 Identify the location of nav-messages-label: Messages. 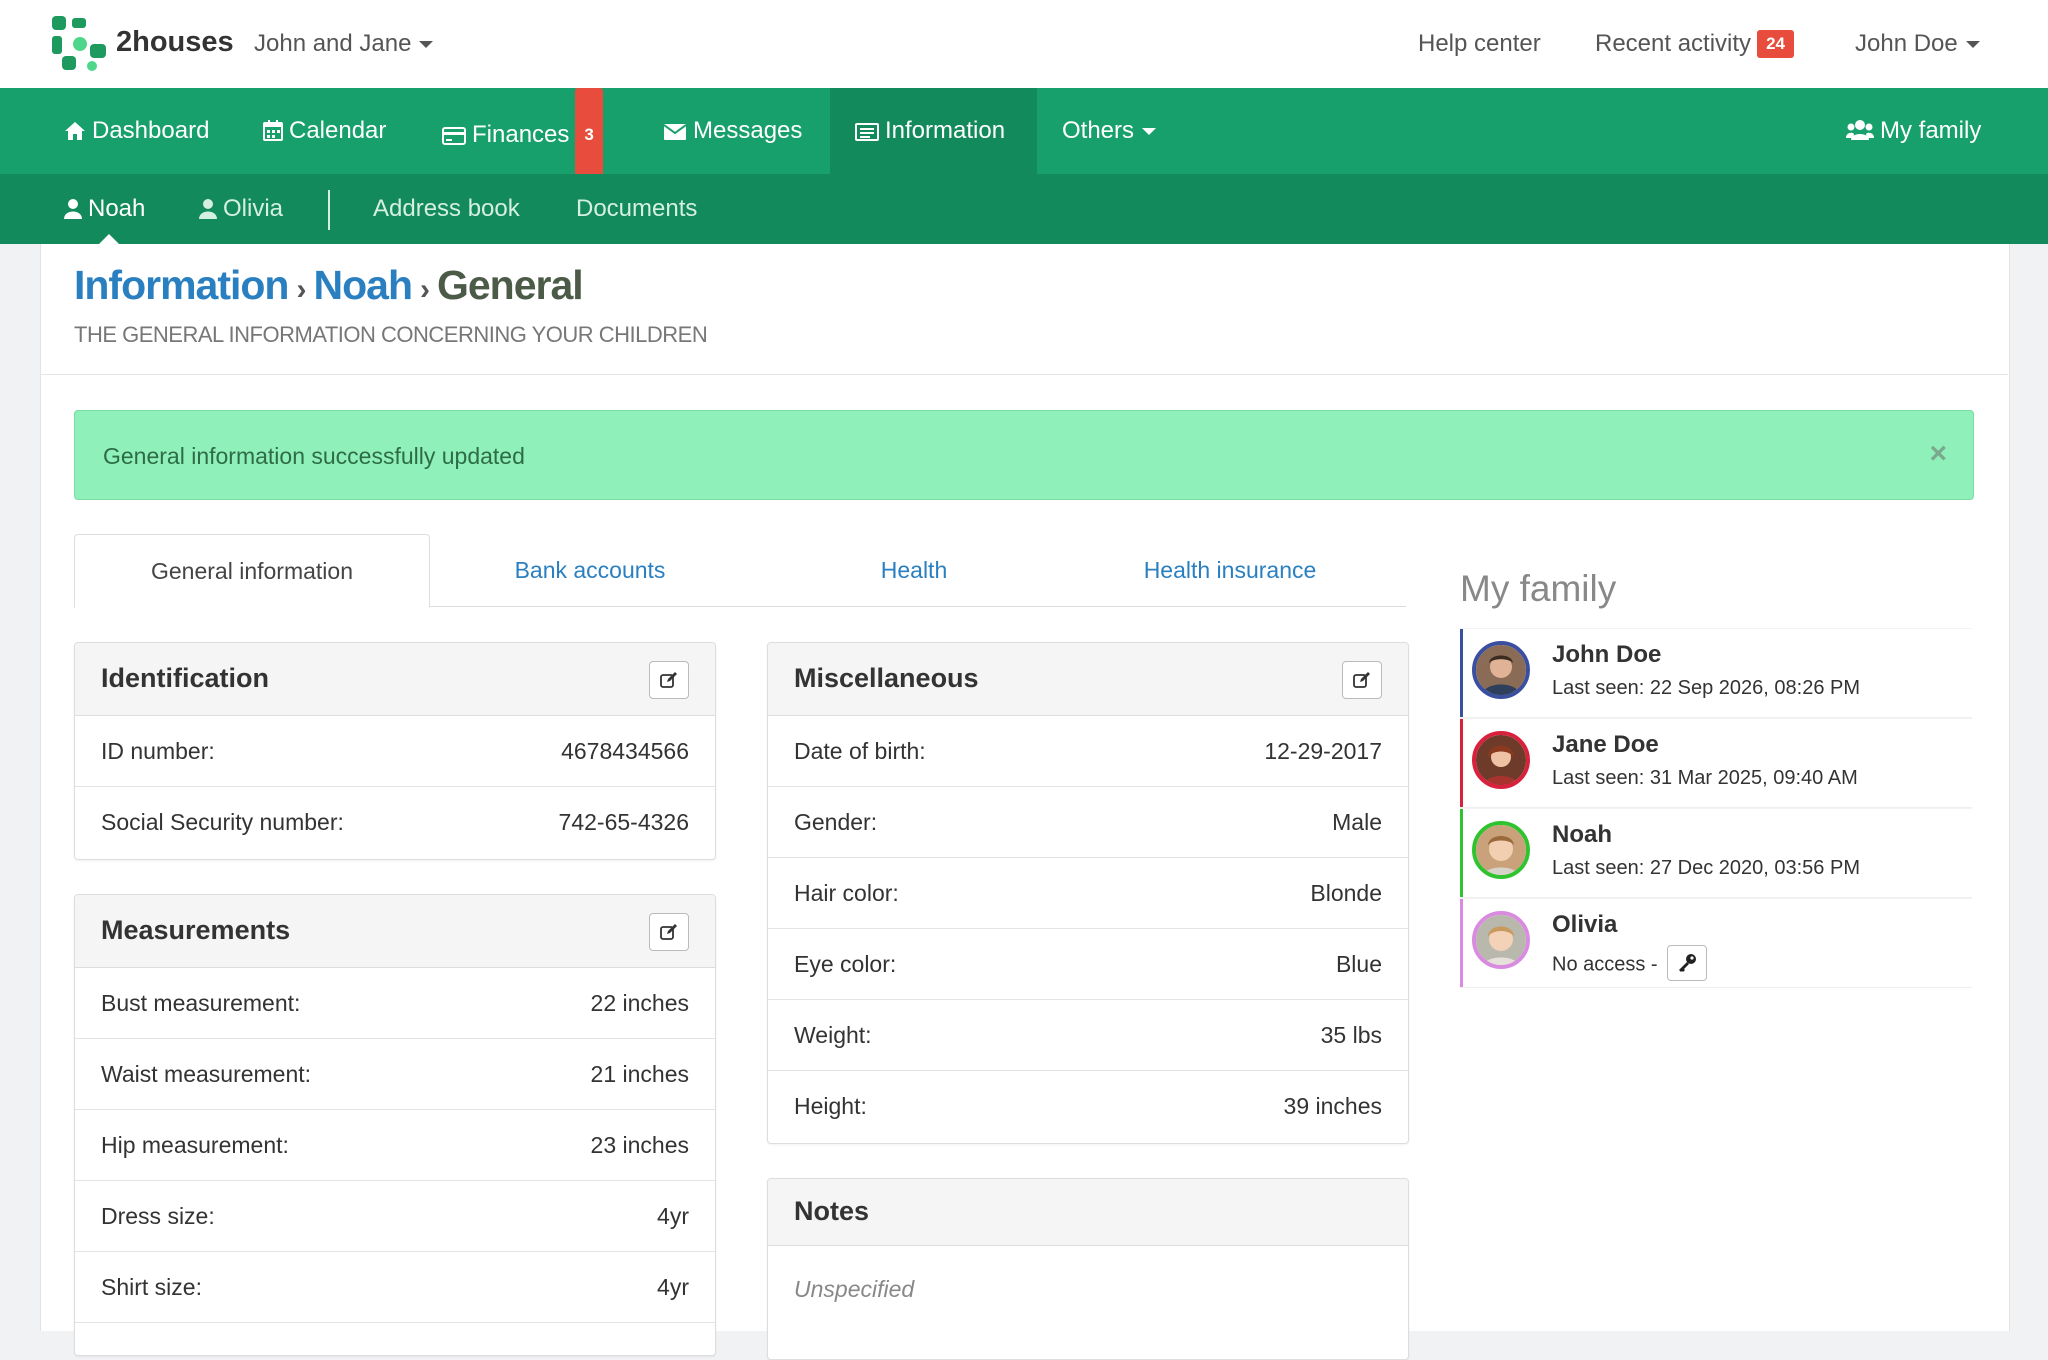
(748, 130).